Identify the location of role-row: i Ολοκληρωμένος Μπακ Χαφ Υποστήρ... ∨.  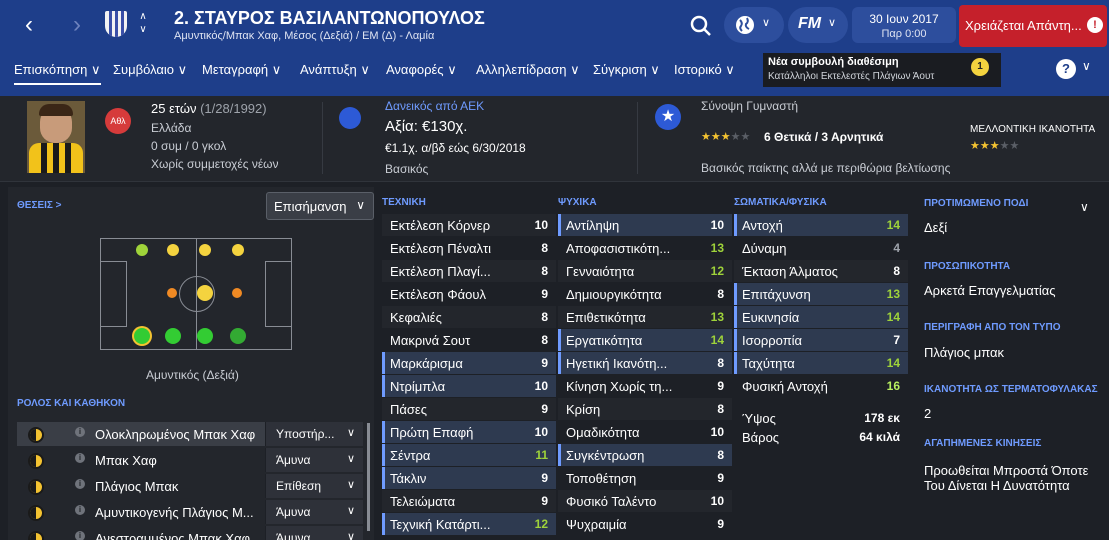
(190, 434).